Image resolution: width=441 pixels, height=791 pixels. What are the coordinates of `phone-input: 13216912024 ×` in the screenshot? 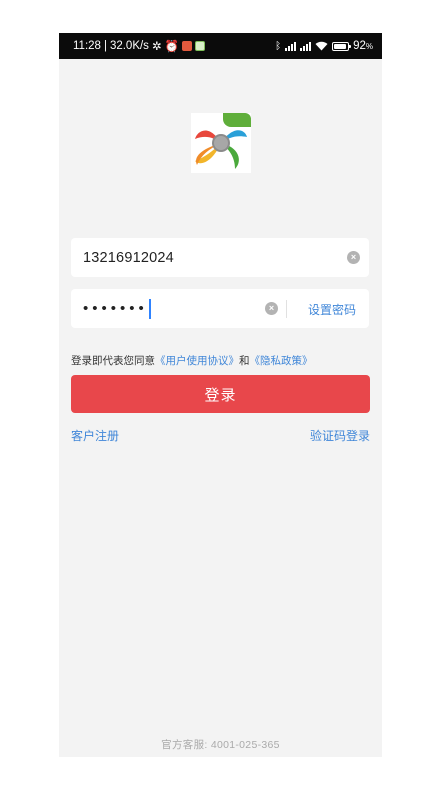 It's located at (220, 257).